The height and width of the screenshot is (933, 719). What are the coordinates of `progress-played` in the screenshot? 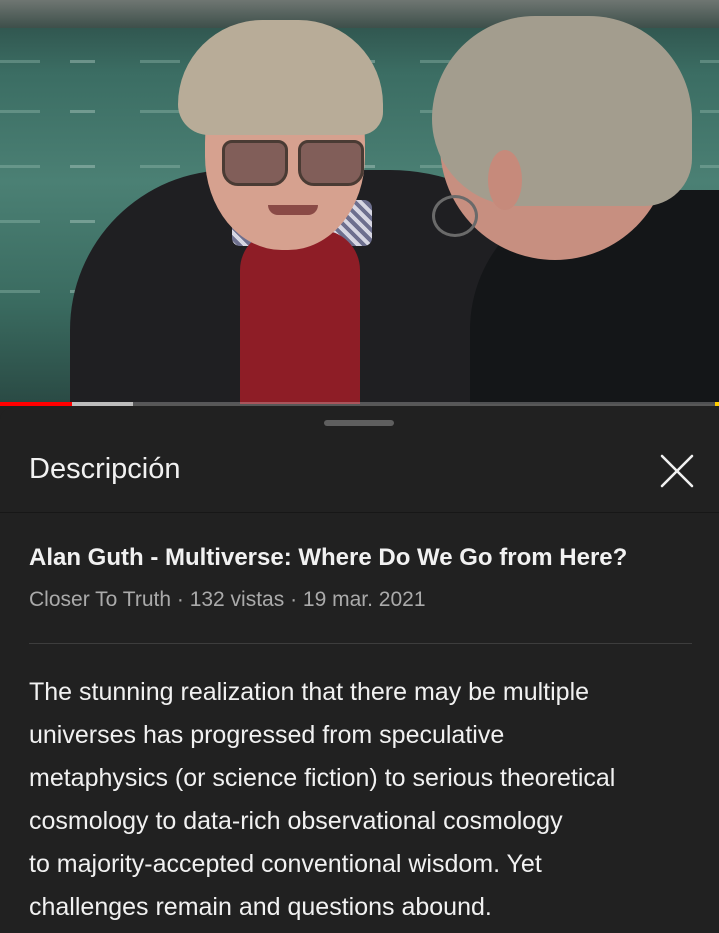 It's located at (36, 404).